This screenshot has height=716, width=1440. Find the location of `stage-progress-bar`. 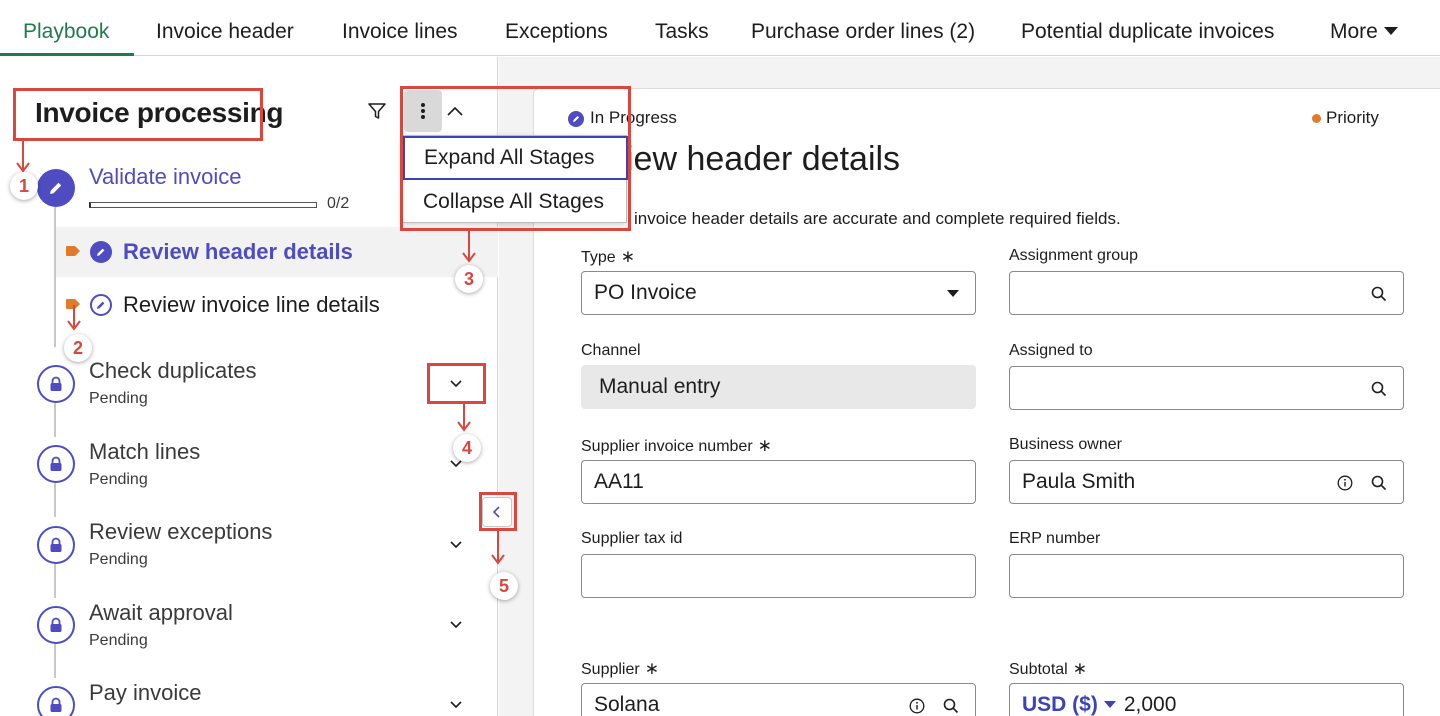

stage-progress-bar is located at coordinates (203, 205).